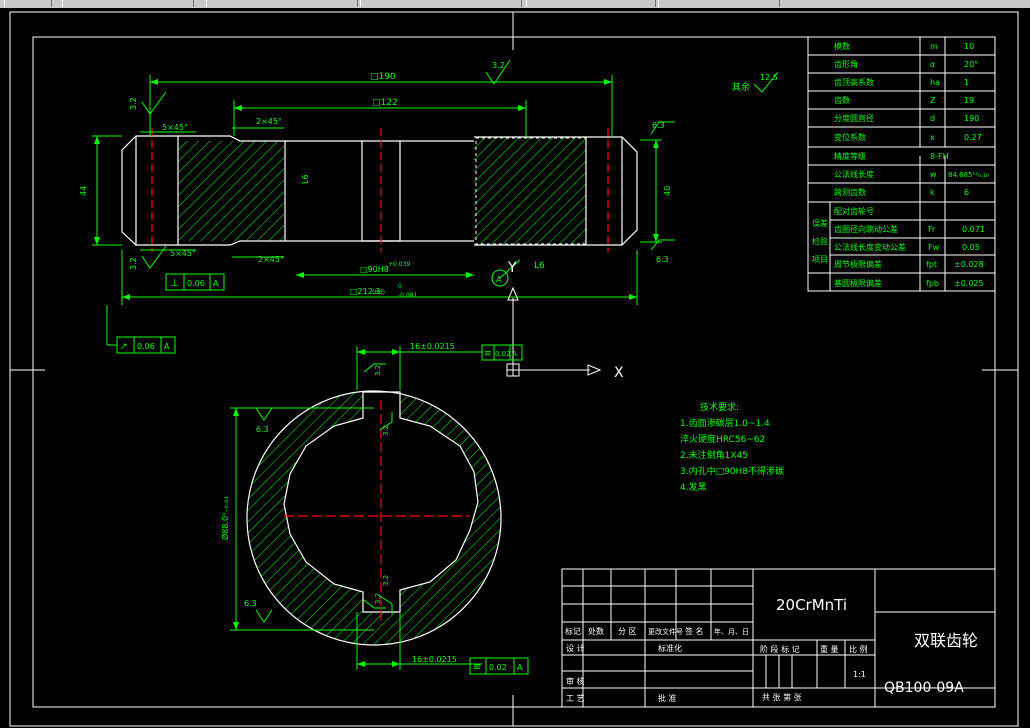  Describe the element at coordinates (973, 137) in the screenshot. I see `param-value: 0.27` at that location.